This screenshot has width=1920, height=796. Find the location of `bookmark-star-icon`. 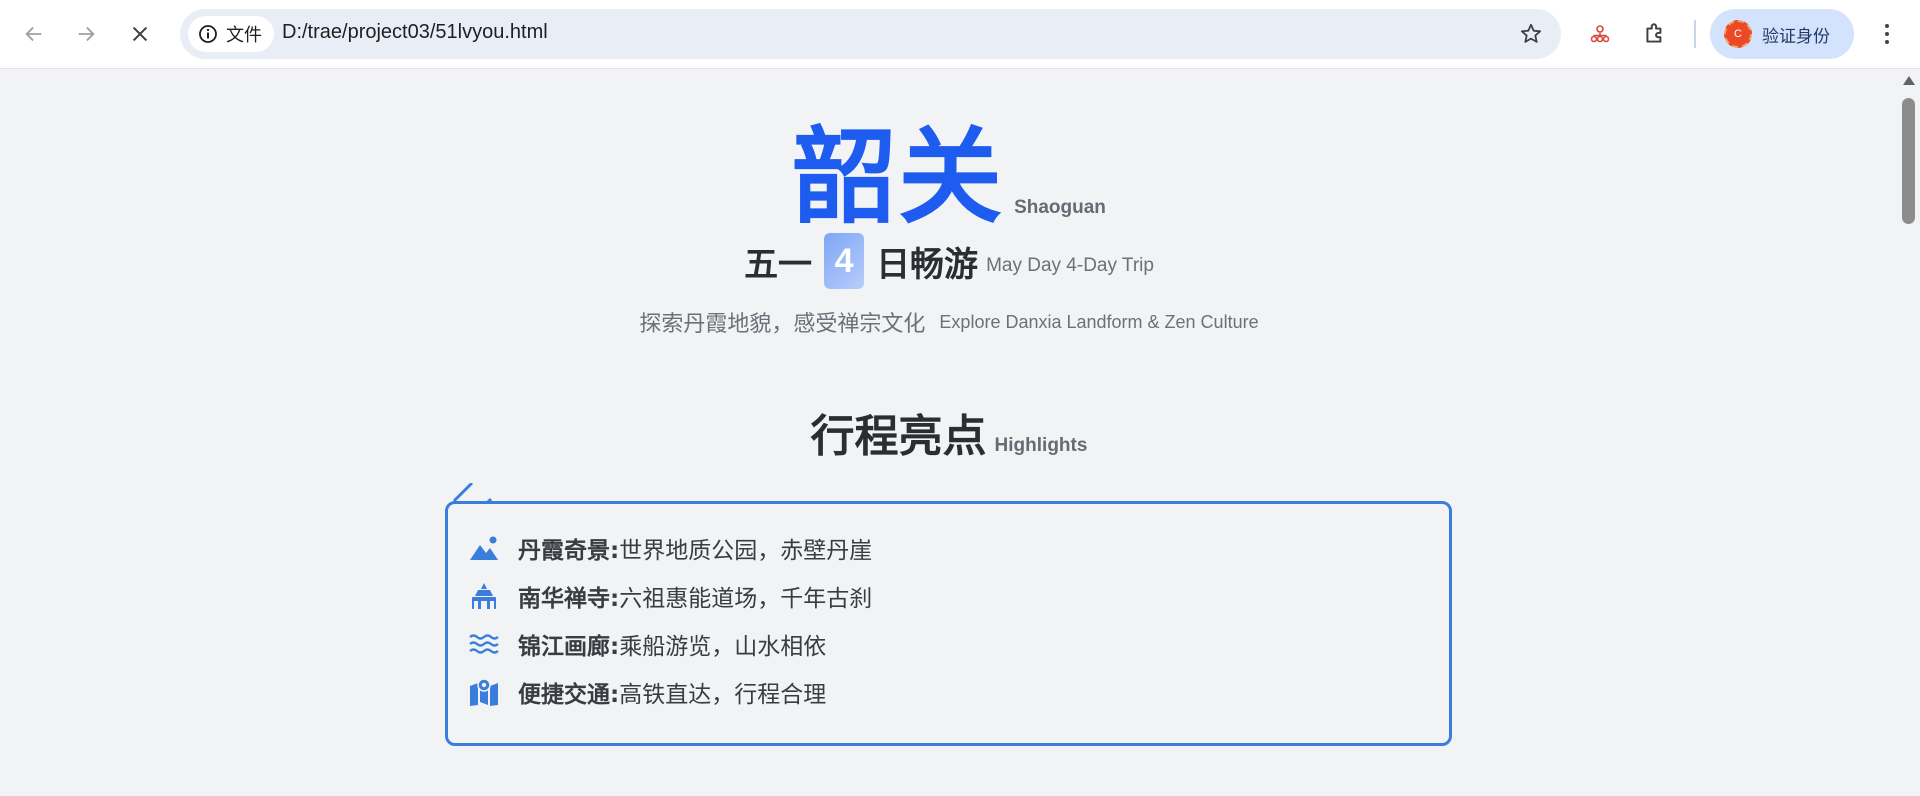

bookmark-star-icon is located at coordinates (1531, 34).